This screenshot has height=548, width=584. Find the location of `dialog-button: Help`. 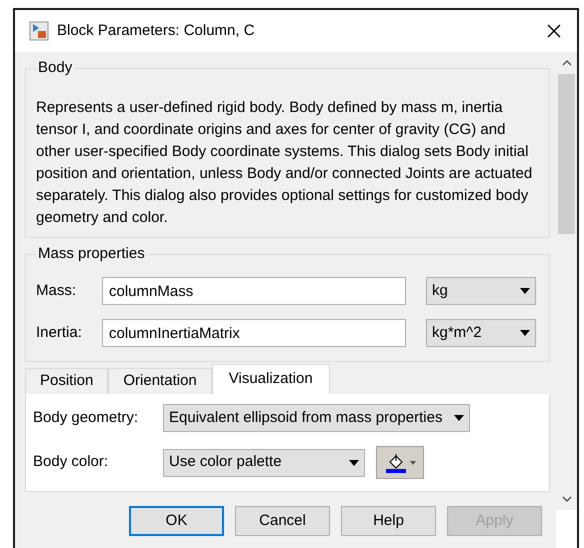

dialog-button: Help is located at coordinates (388, 521).